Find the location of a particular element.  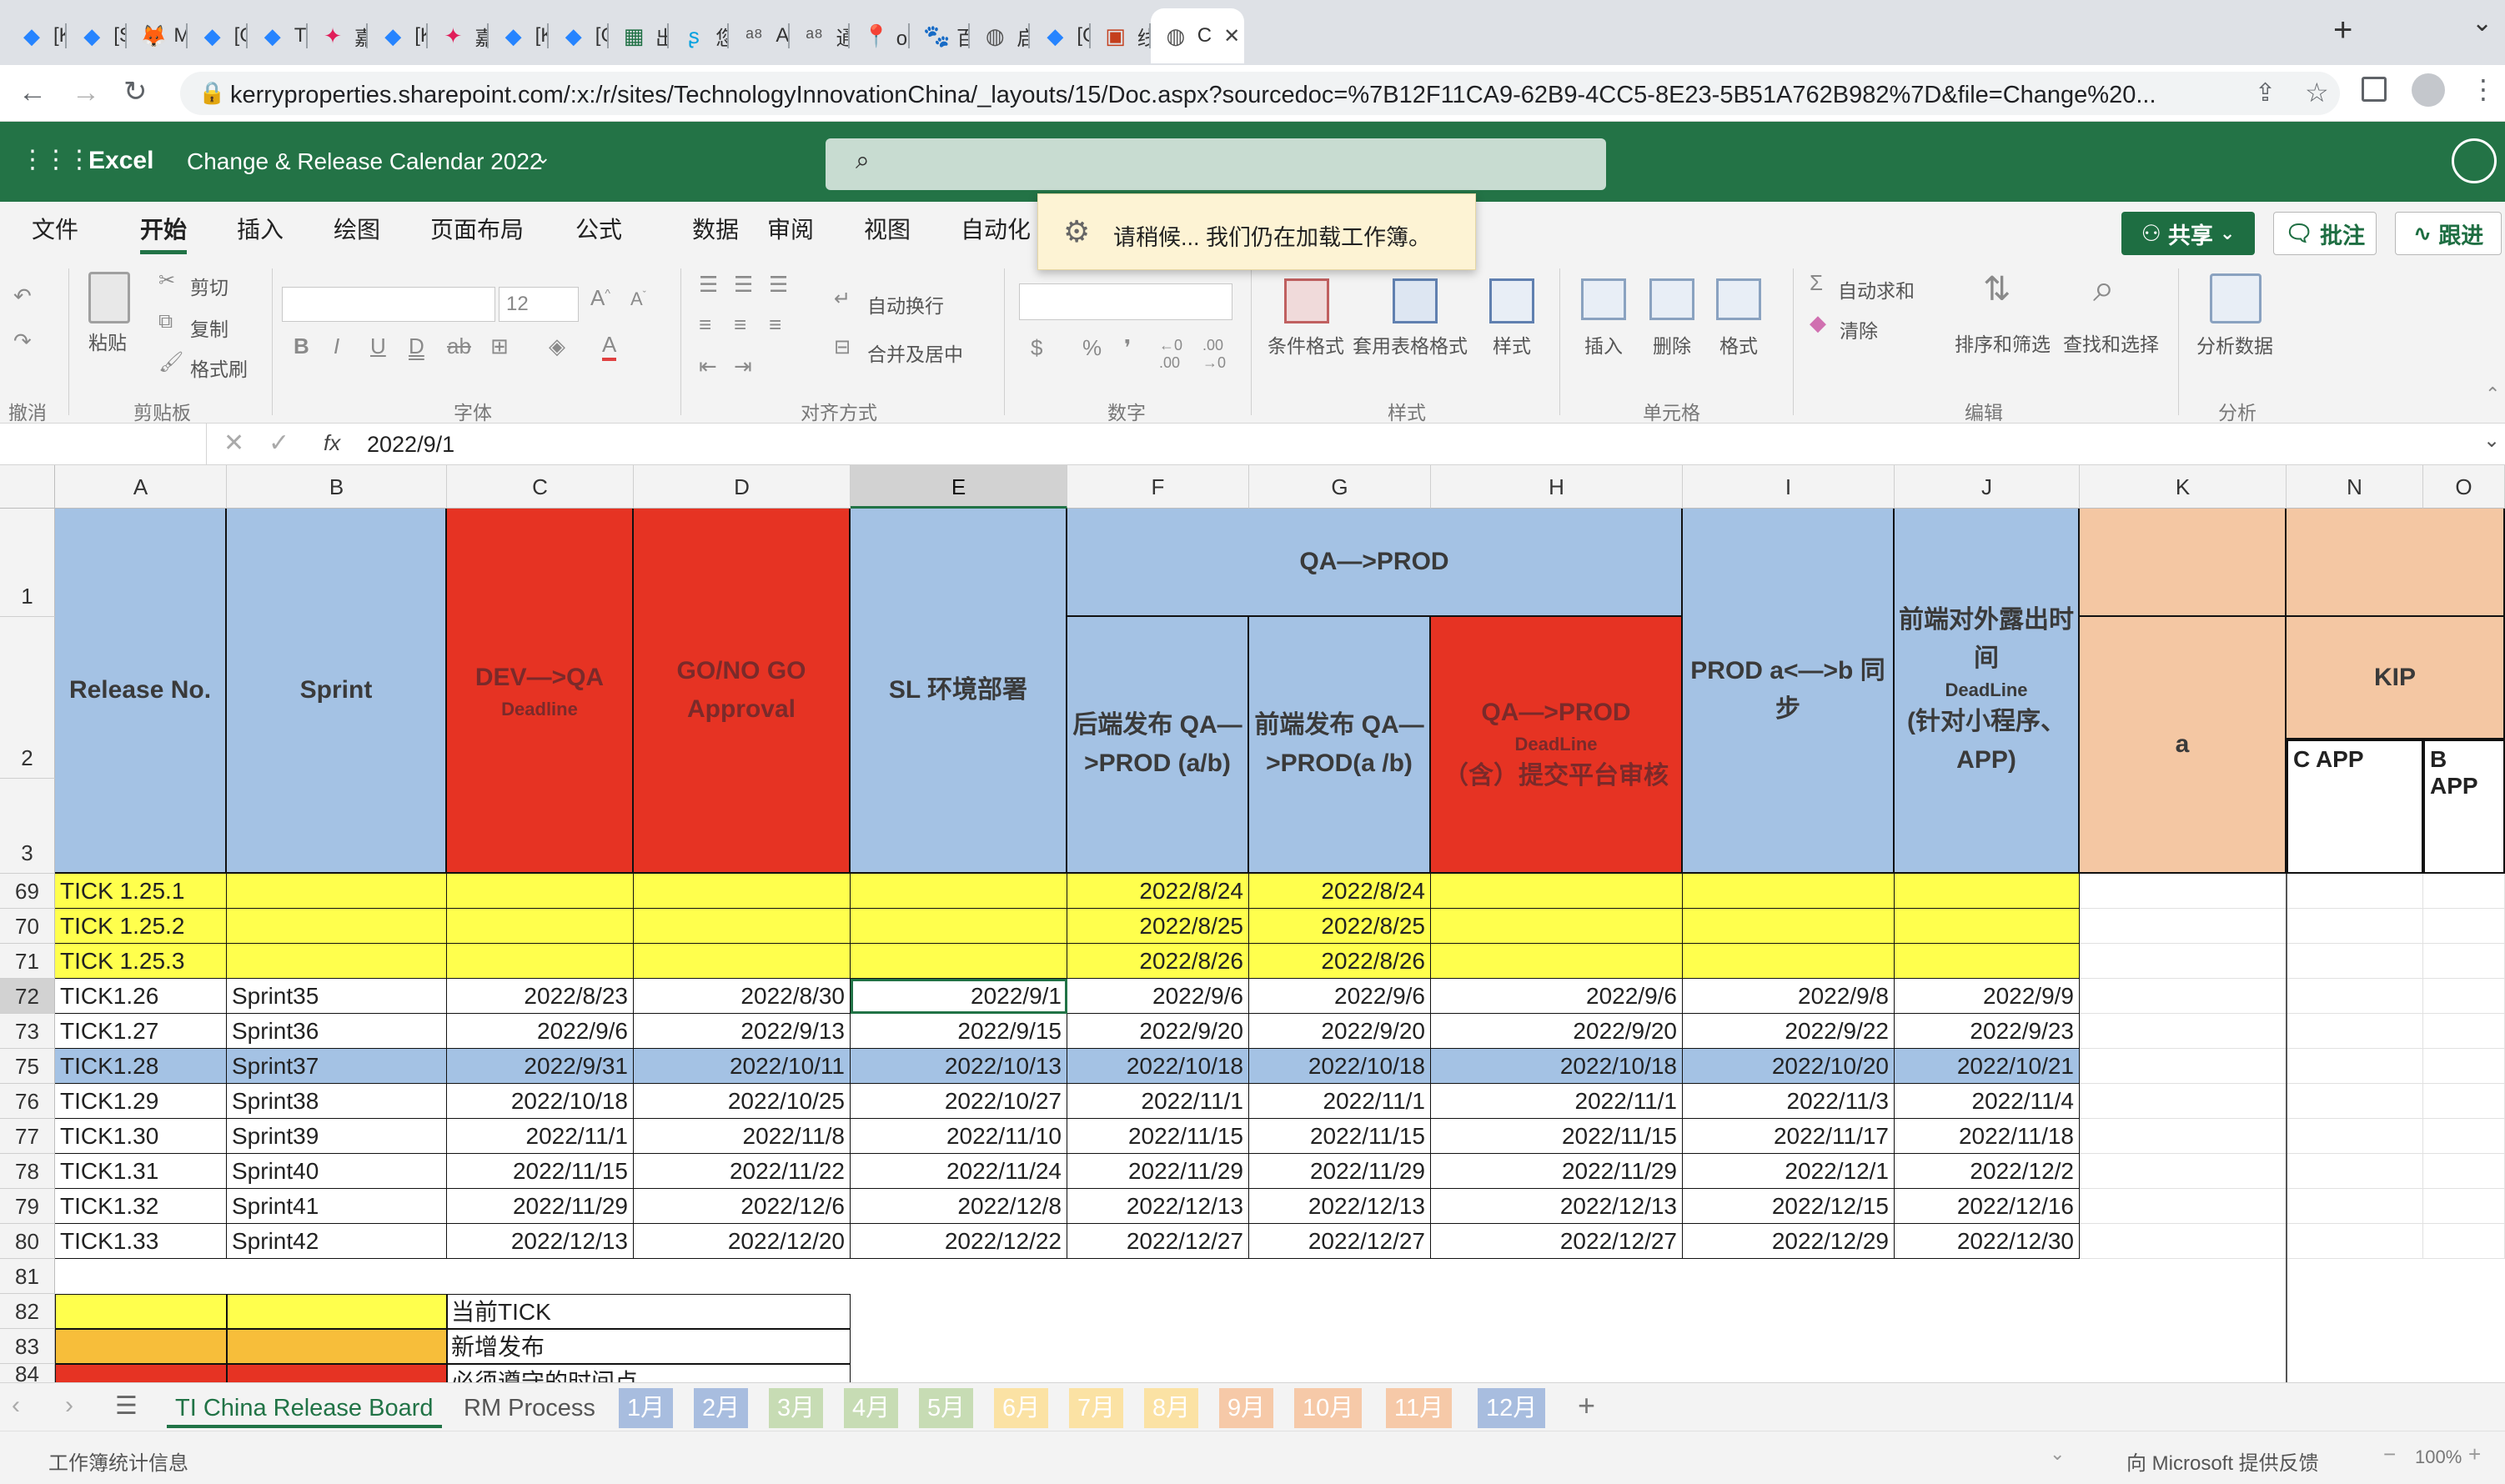

row-header: 73 is located at coordinates (28, 1031).